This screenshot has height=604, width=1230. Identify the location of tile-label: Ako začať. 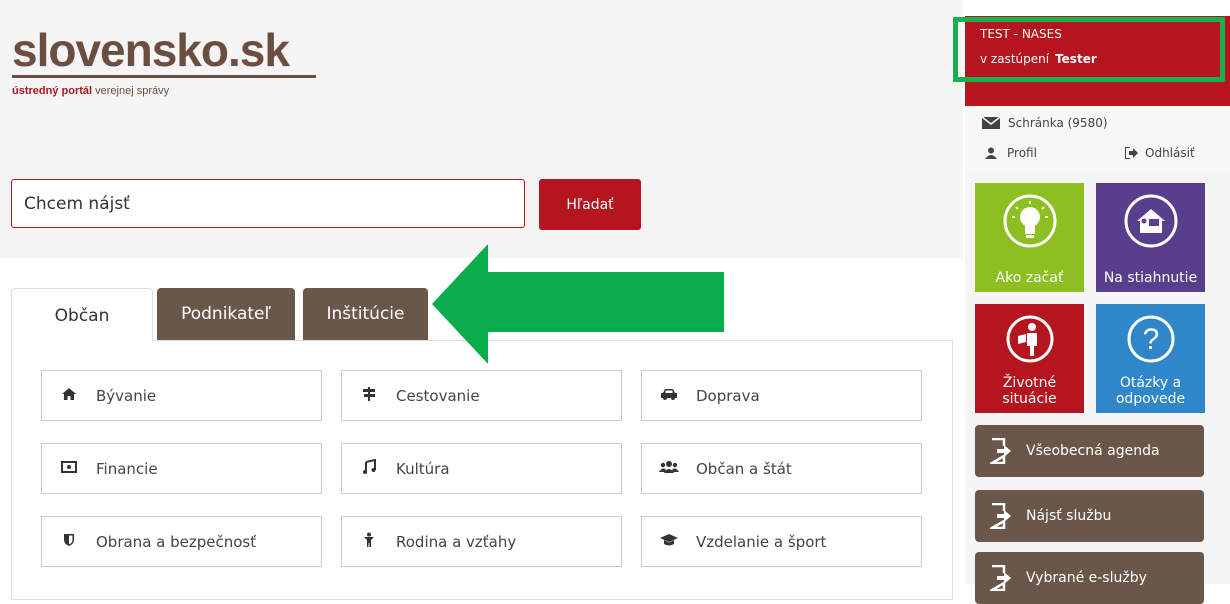
(1029, 278).